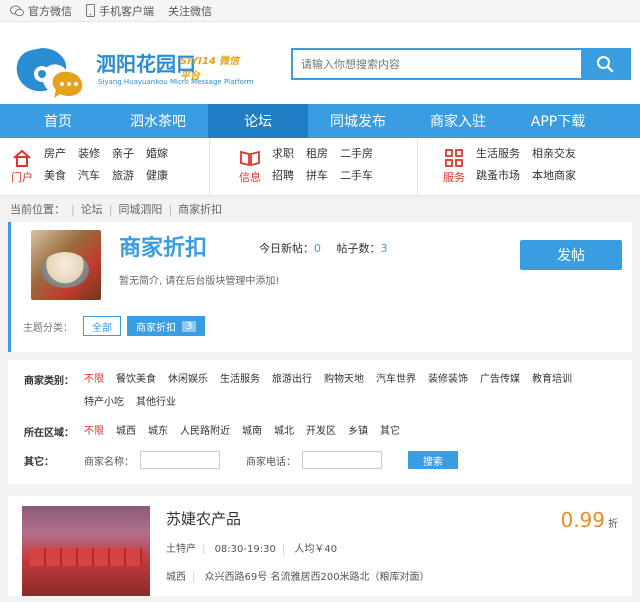 The image size is (640, 602). I want to click on subnav-group-service-title: 服务, so click(454, 166).